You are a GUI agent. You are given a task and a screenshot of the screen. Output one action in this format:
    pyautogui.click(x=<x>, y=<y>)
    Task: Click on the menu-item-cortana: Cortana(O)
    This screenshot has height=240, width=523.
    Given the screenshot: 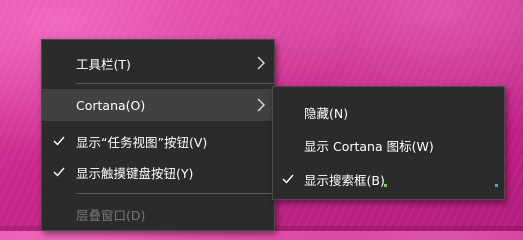 What is the action you would take?
    pyautogui.click(x=158, y=105)
    